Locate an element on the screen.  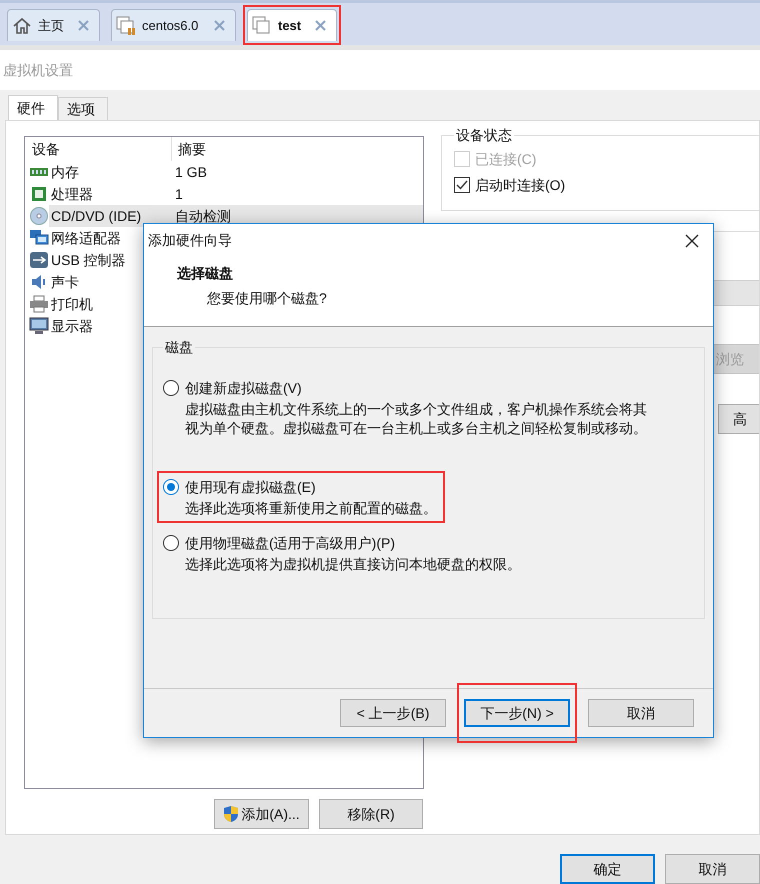
tab-label: centos6.0 is located at coordinates (171, 25).